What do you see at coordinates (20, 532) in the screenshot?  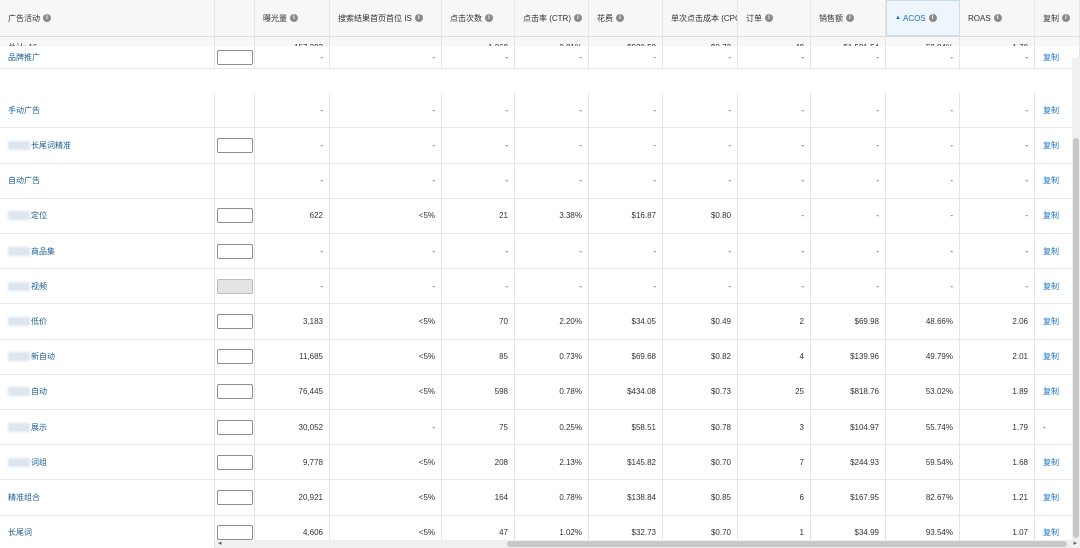 I see `campaign-name-link: 长尾词` at bounding box center [20, 532].